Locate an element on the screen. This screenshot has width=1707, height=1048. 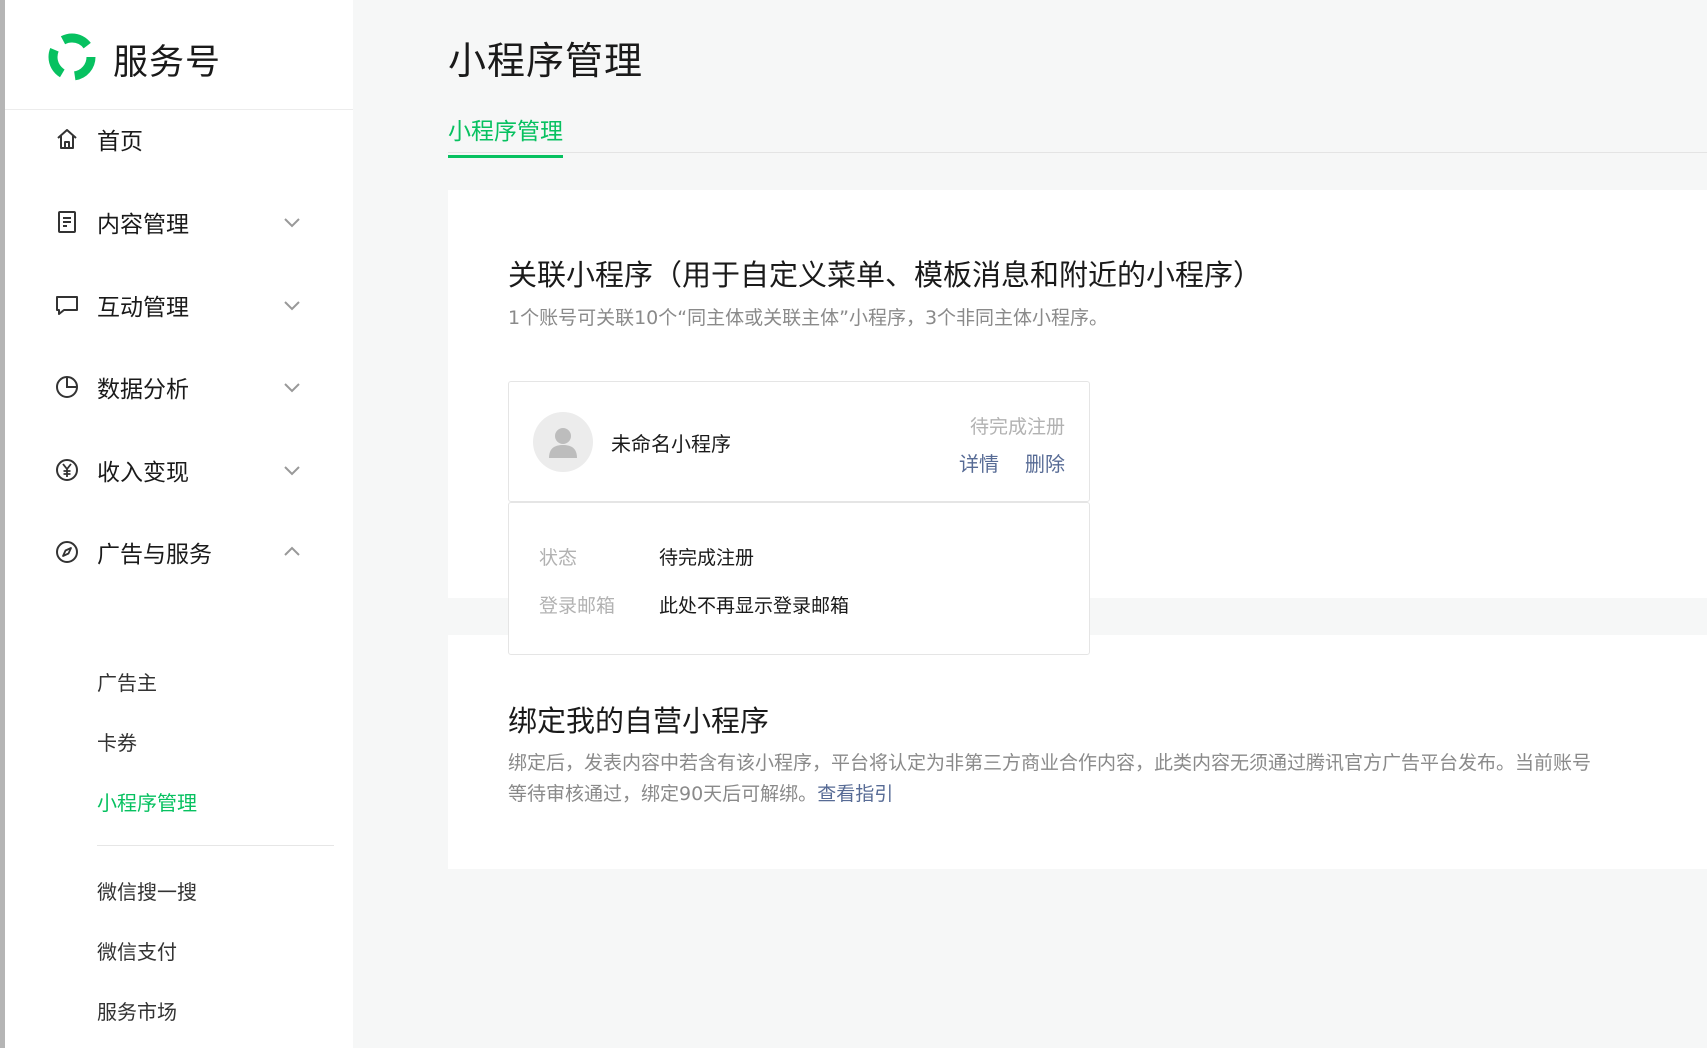
chevron-up-icon is located at coordinates (292, 551).